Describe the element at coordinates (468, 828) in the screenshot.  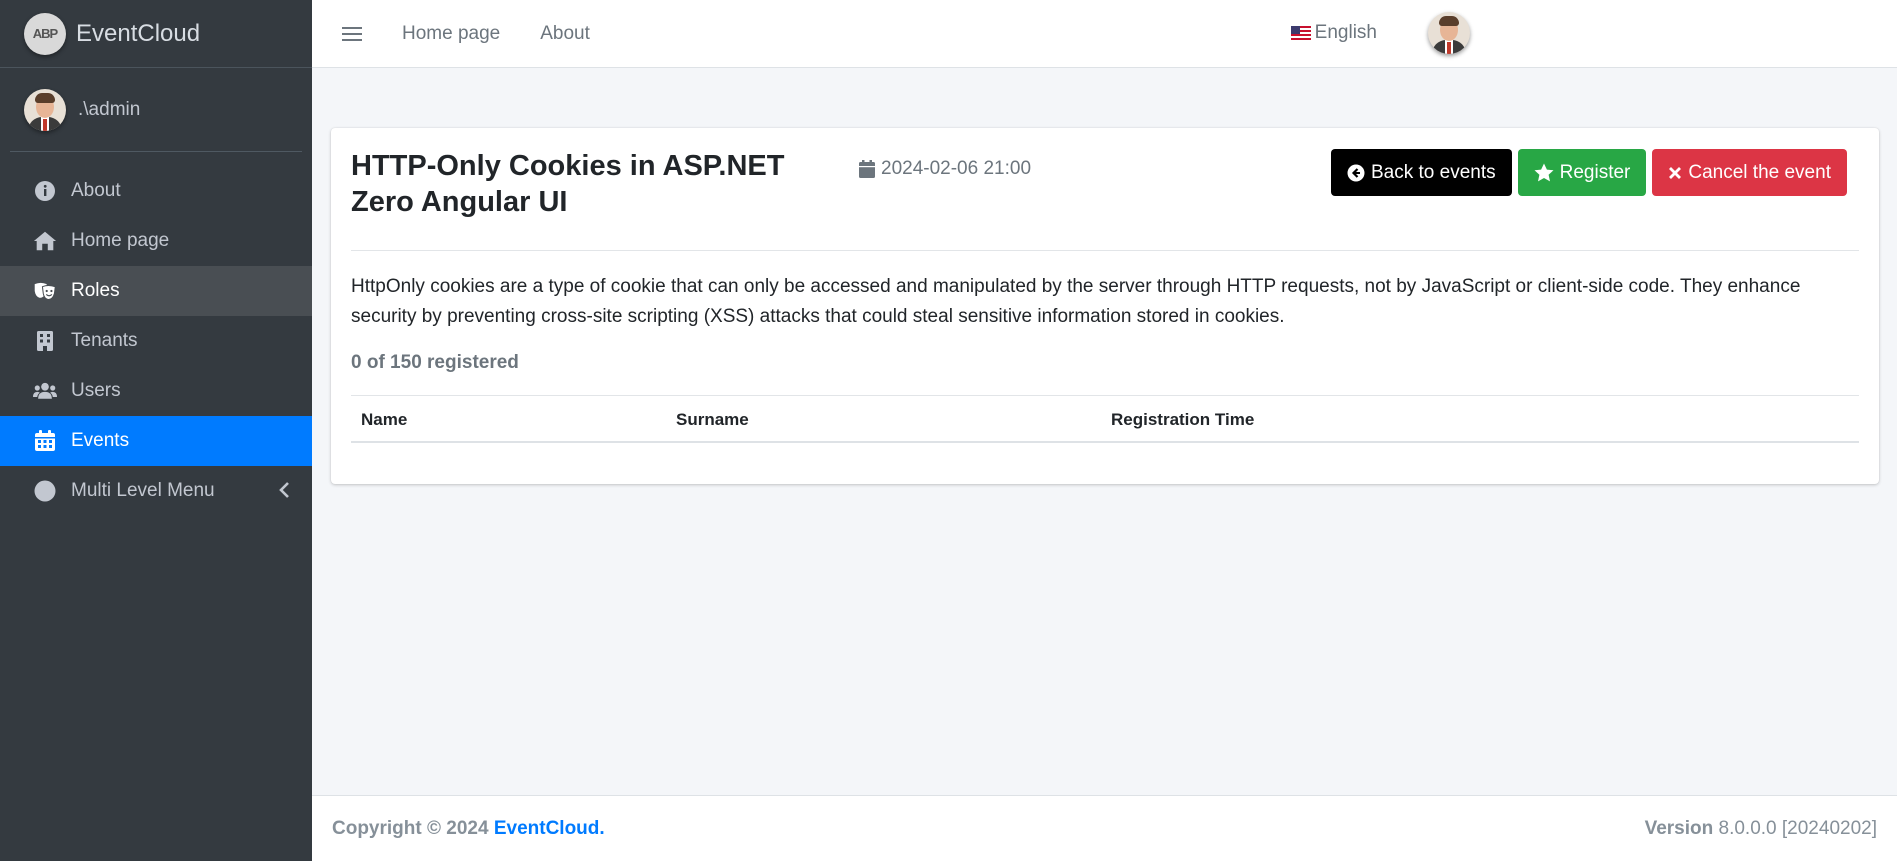
I see `copyright: Copyright © 2024 EventCloud.` at that location.